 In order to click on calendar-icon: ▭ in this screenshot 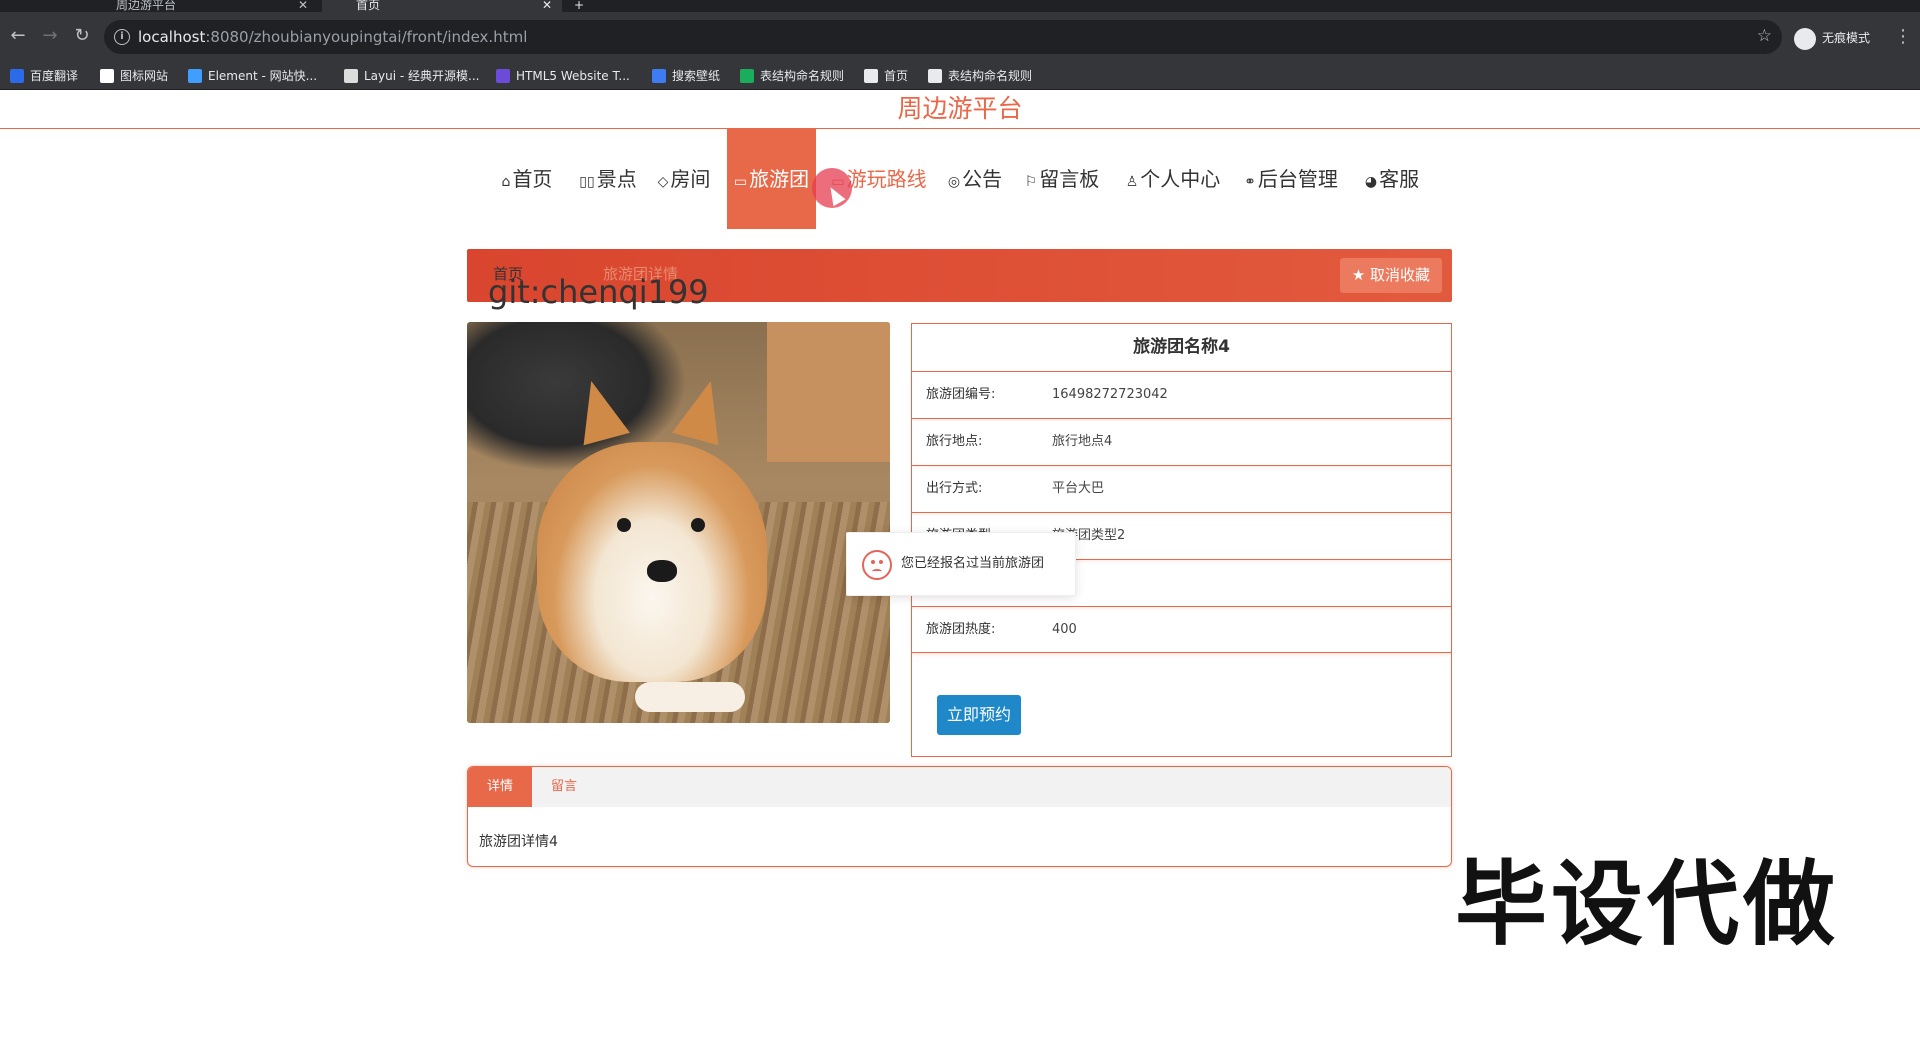, I will do `click(740, 182)`.